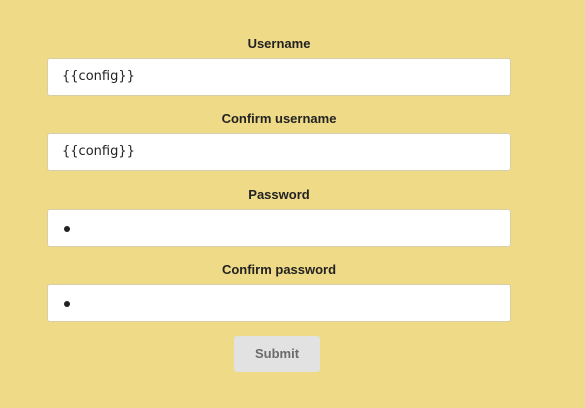  I want to click on username-field: {{config}}, so click(279, 77).